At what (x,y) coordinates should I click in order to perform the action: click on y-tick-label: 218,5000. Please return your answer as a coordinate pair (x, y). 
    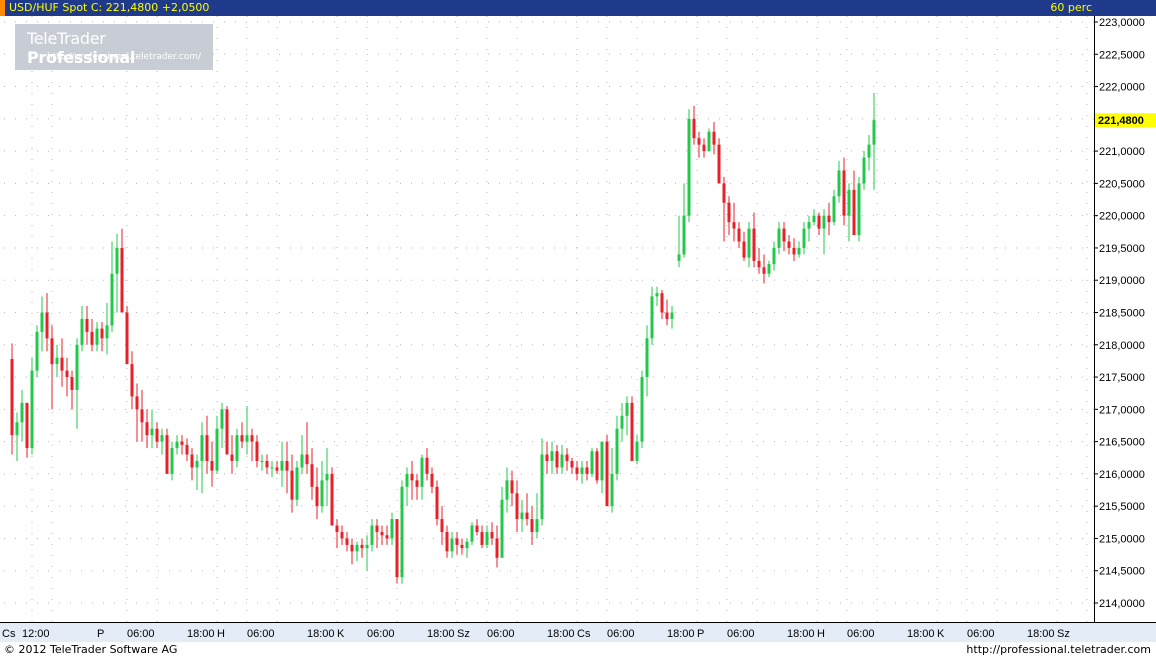
    Looking at the image, I should click on (1122, 314).